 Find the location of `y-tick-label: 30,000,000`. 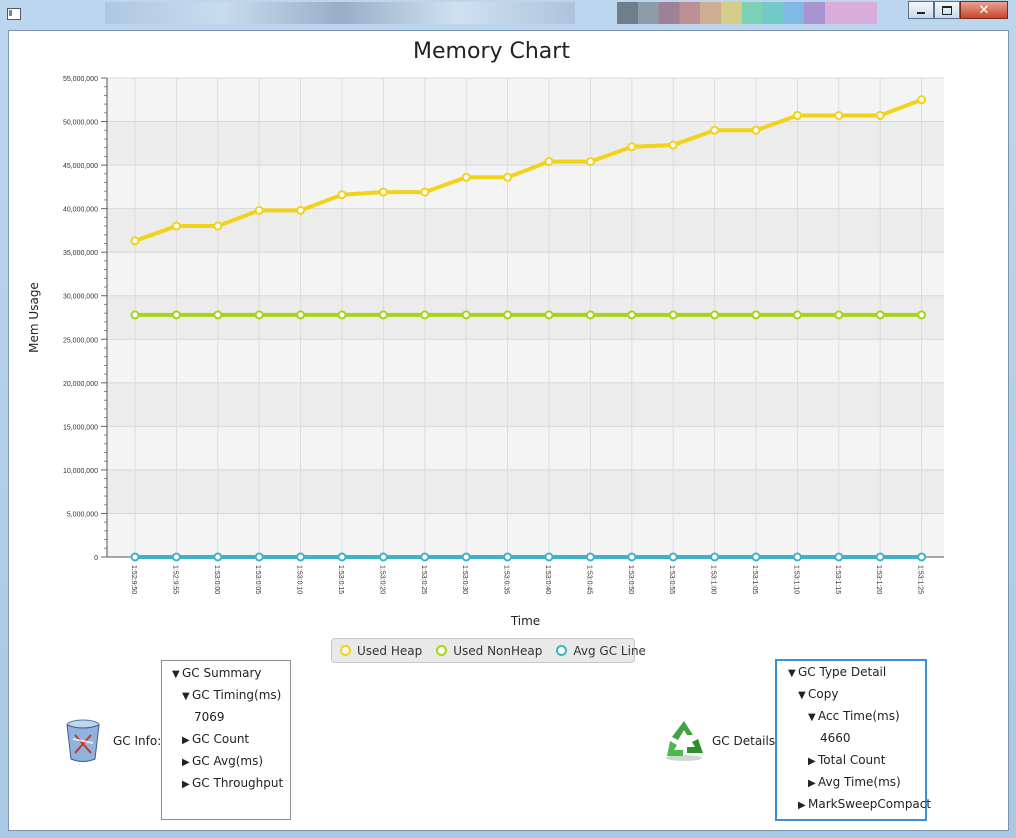

y-tick-label: 30,000,000 is located at coordinates (80, 297).